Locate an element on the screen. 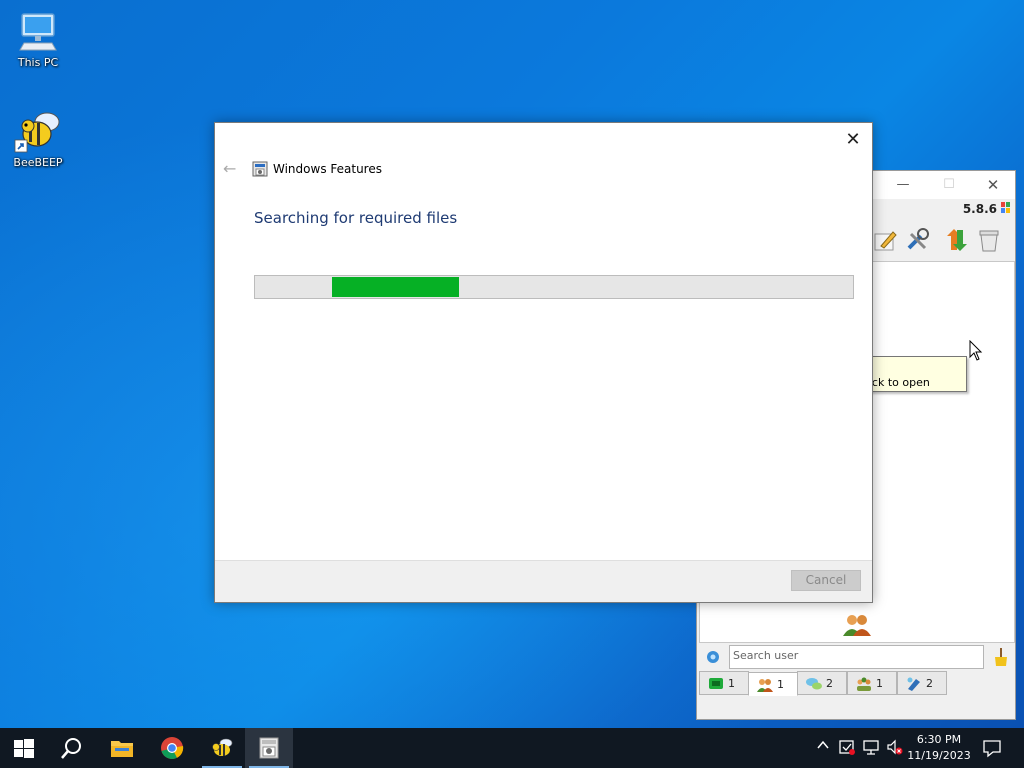  progress-bar is located at coordinates (554, 287).